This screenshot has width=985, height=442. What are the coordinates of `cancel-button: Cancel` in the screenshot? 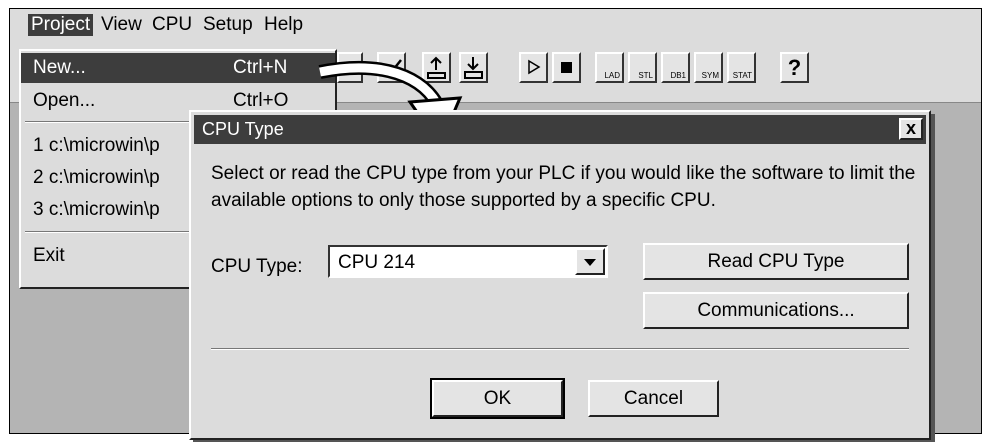 It's located at (653, 398).